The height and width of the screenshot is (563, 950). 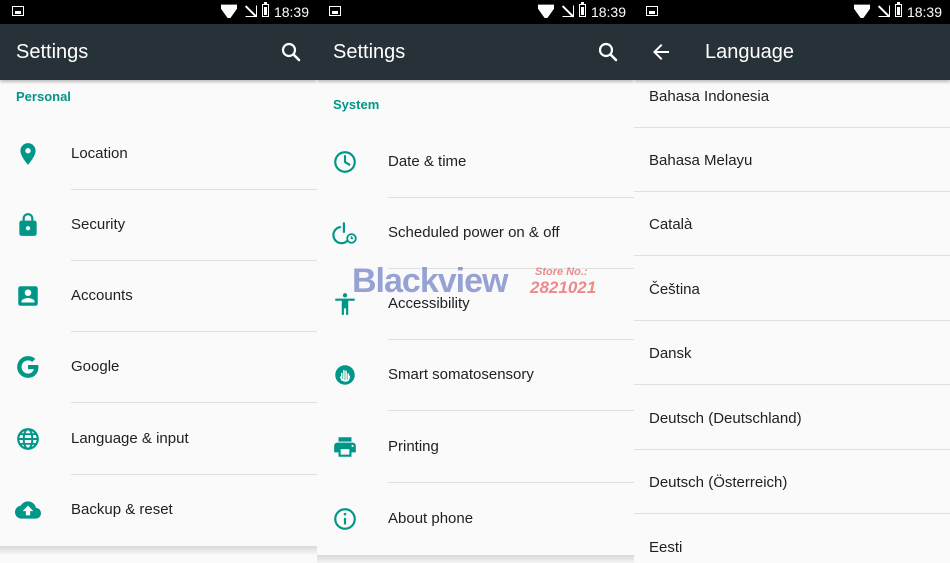 What do you see at coordinates (158, 154) in the screenshot?
I see `settings-item-location: Location` at bounding box center [158, 154].